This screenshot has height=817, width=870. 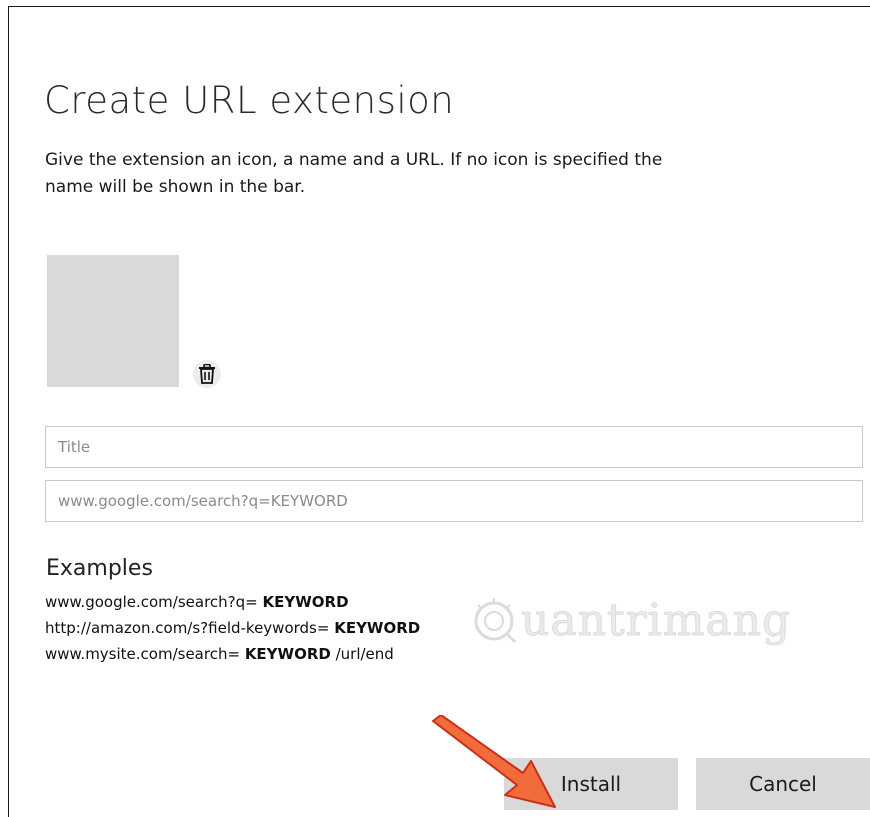 I want to click on trash-icon, so click(x=207, y=374).